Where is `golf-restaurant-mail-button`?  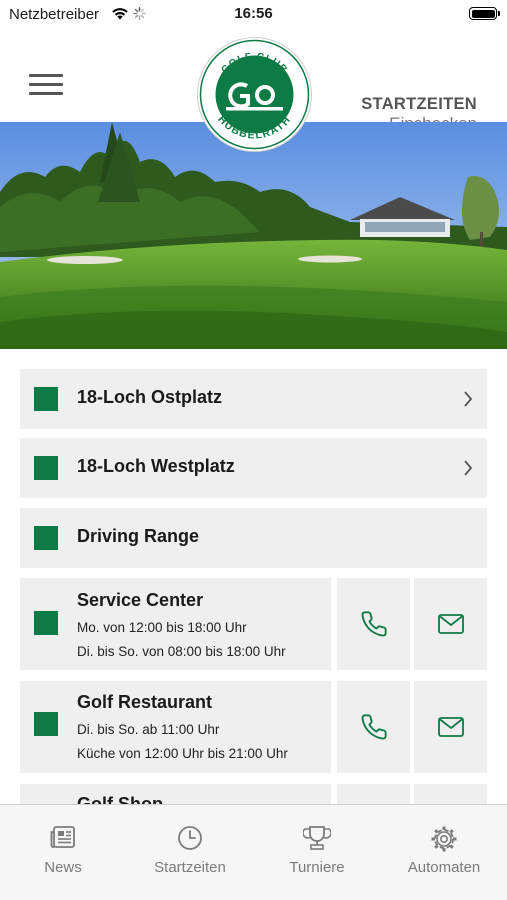 golf-restaurant-mail-button is located at coordinates (450, 727).